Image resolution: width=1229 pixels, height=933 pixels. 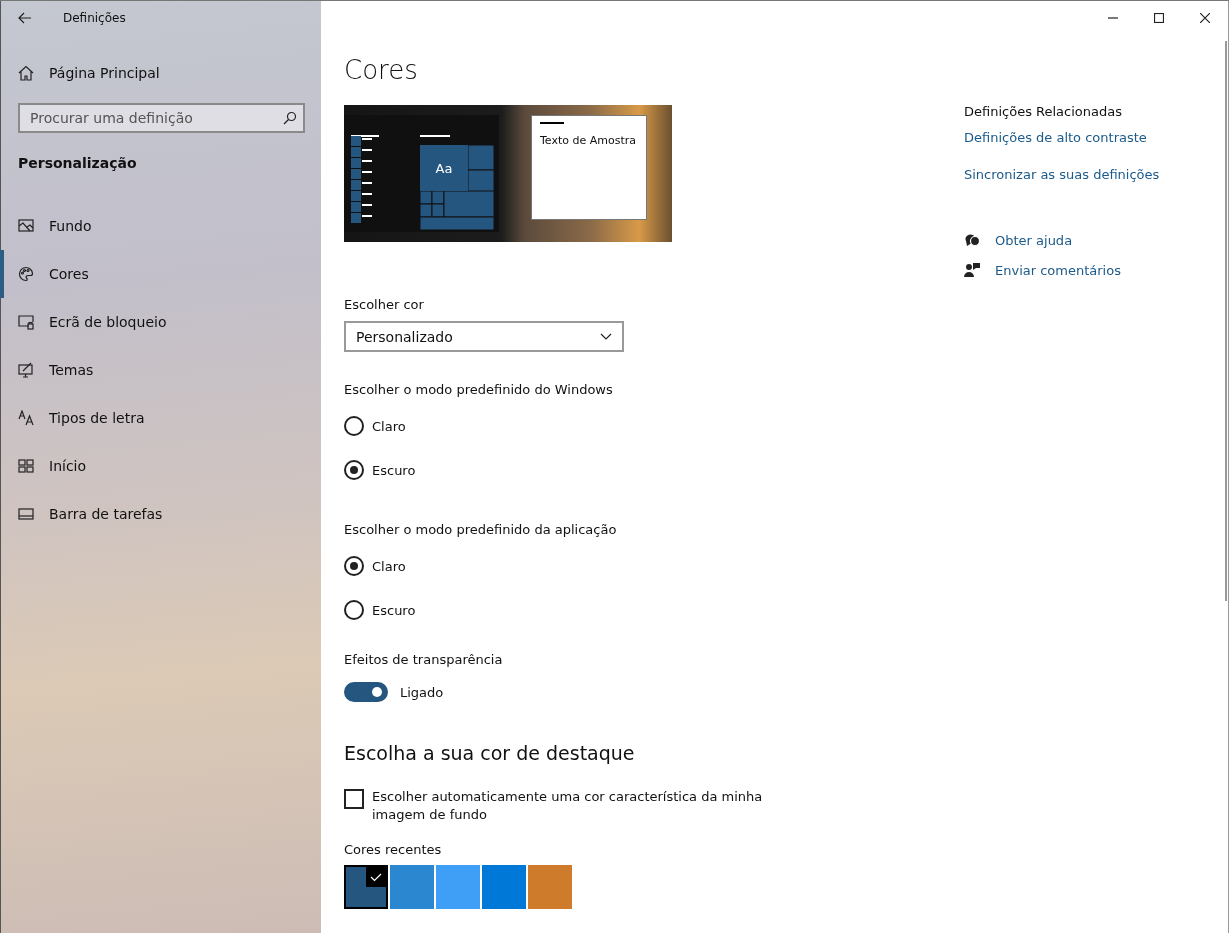 What do you see at coordinates (354, 799) in the screenshot?
I see `checkbox` at bounding box center [354, 799].